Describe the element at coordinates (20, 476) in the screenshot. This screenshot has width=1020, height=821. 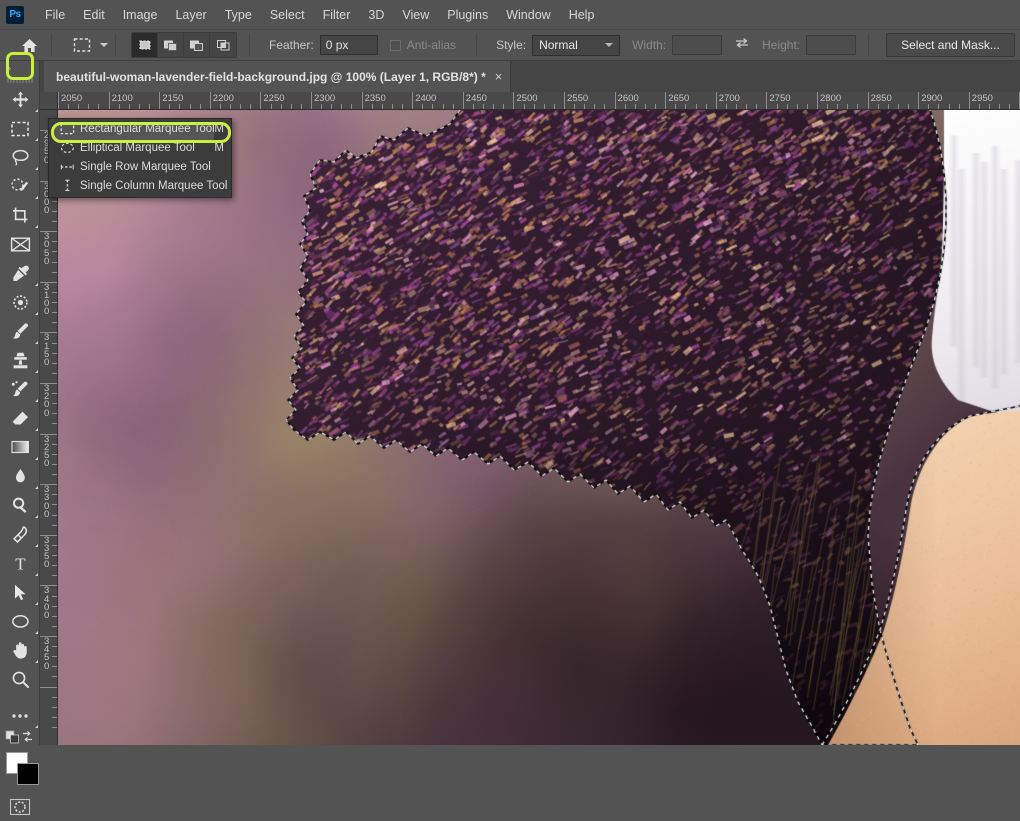
I see `tool-blur-tool` at that location.